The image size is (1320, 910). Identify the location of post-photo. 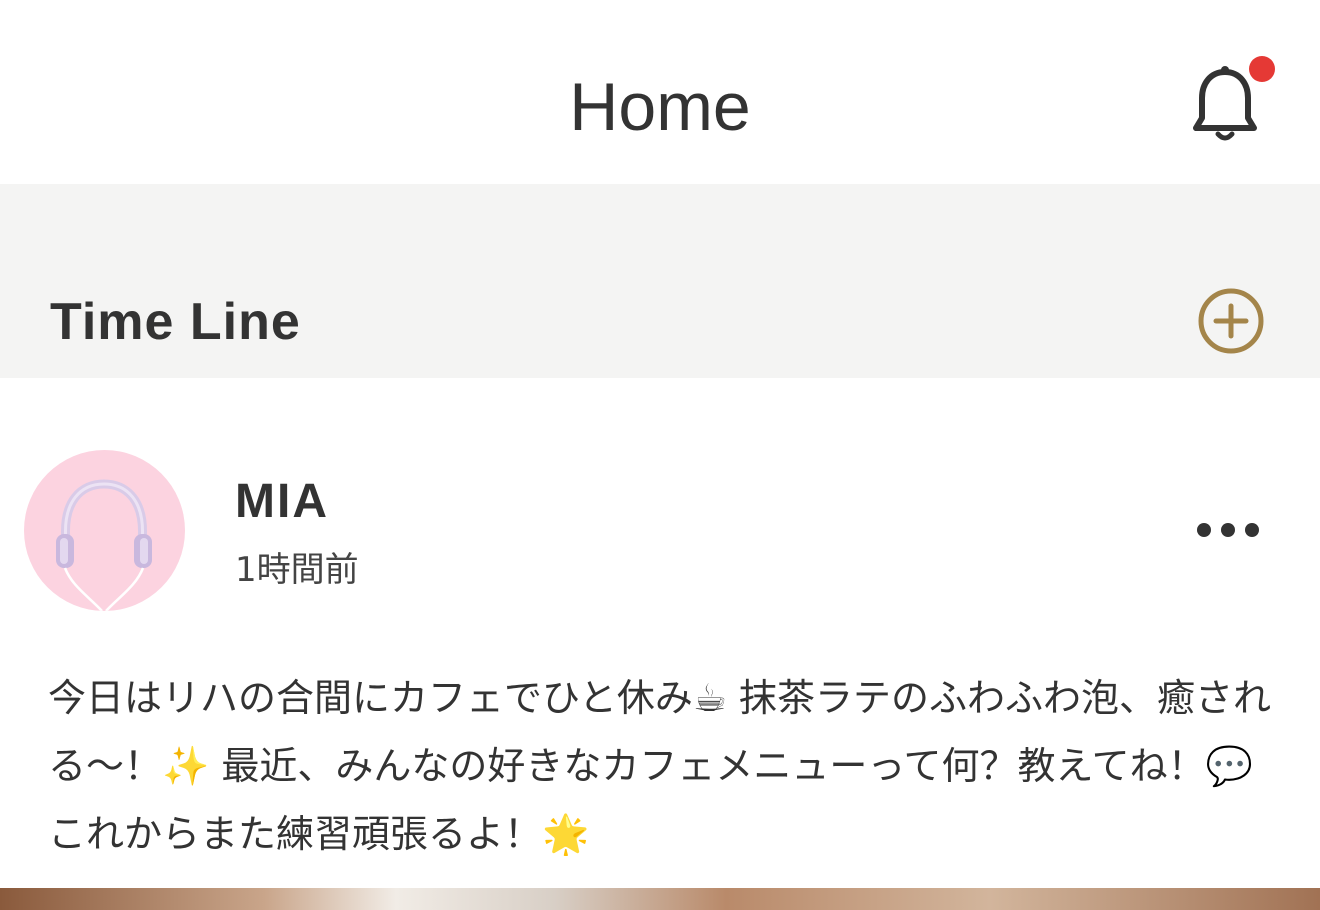
(660, 899).